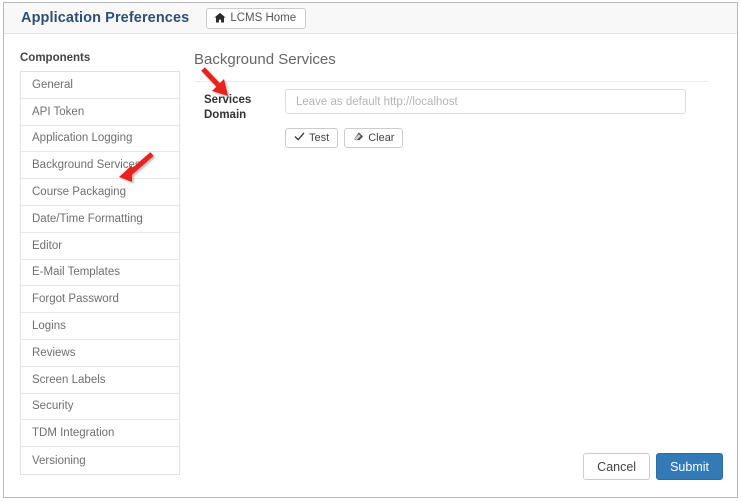  What do you see at coordinates (100, 407) in the screenshot?
I see `sidebar-item-security: Security` at bounding box center [100, 407].